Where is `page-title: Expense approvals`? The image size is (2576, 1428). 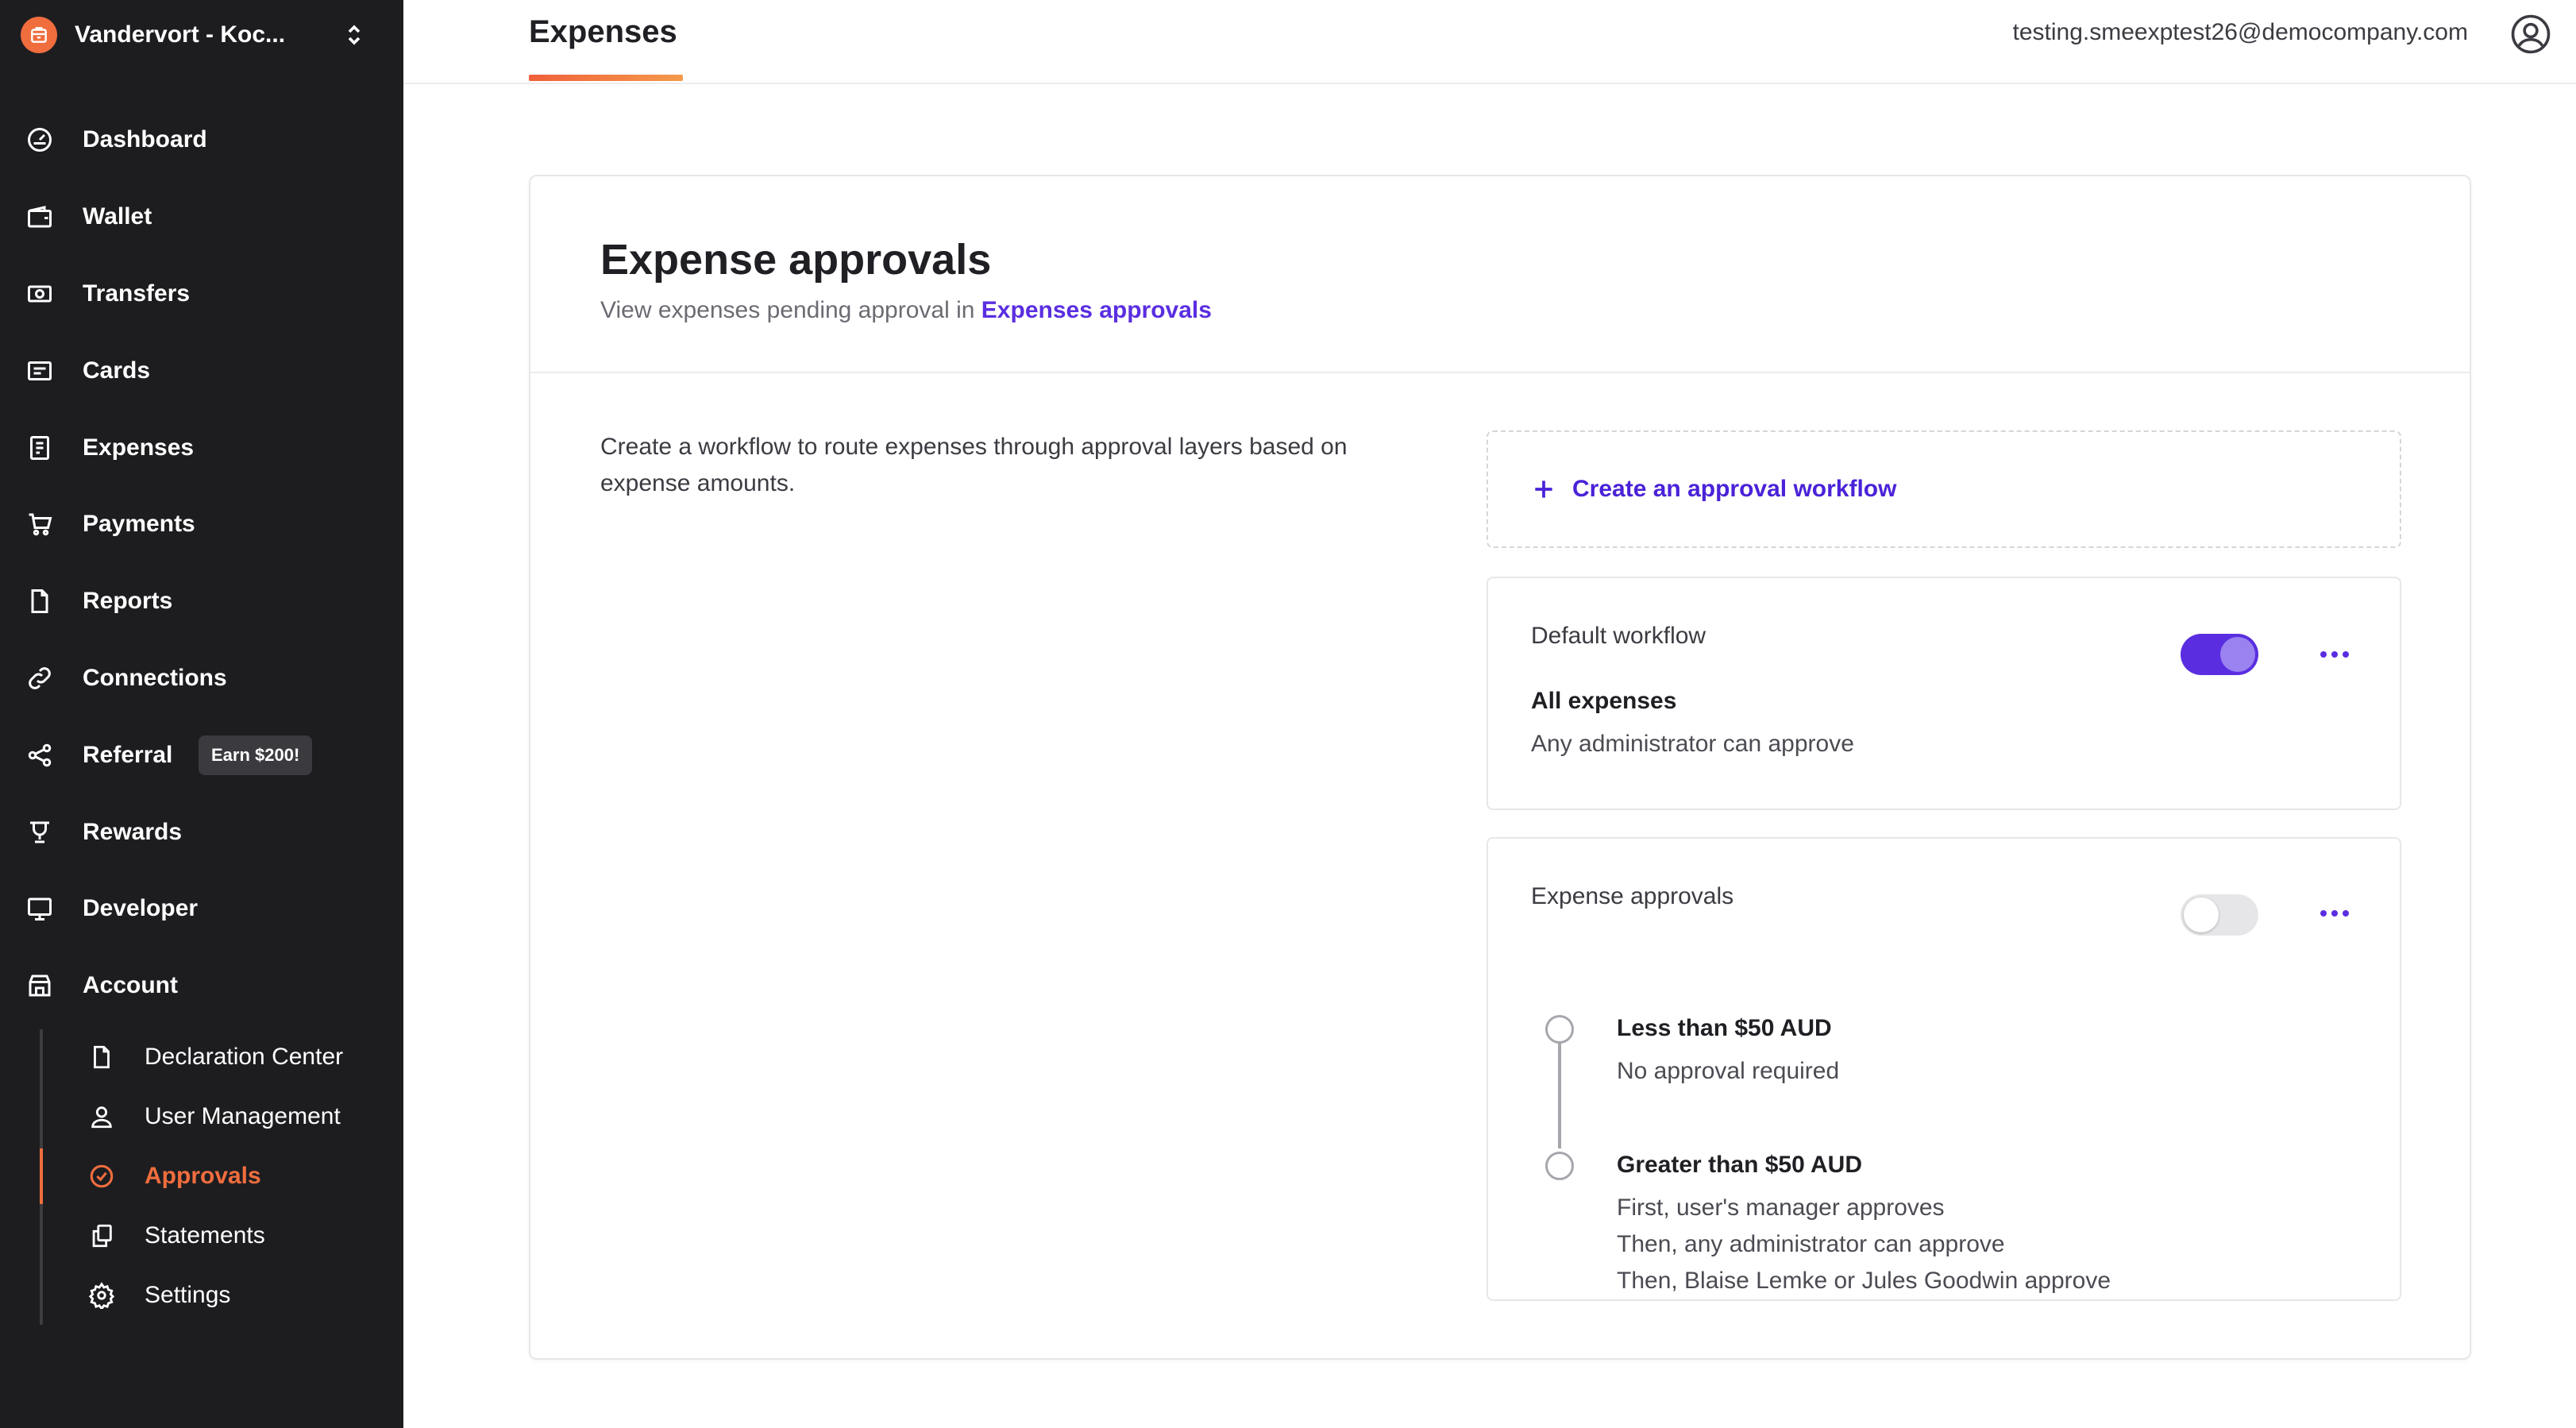
page-title: Expense approvals is located at coordinates (796, 260).